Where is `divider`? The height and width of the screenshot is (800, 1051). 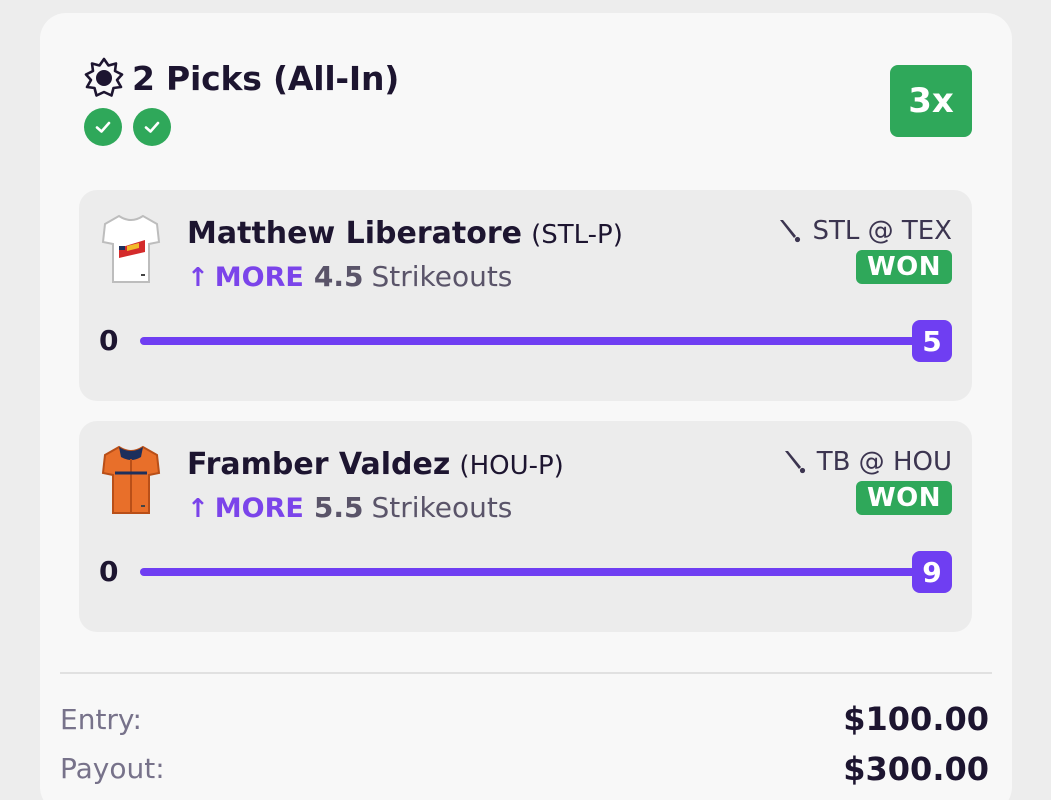 divider is located at coordinates (526, 673).